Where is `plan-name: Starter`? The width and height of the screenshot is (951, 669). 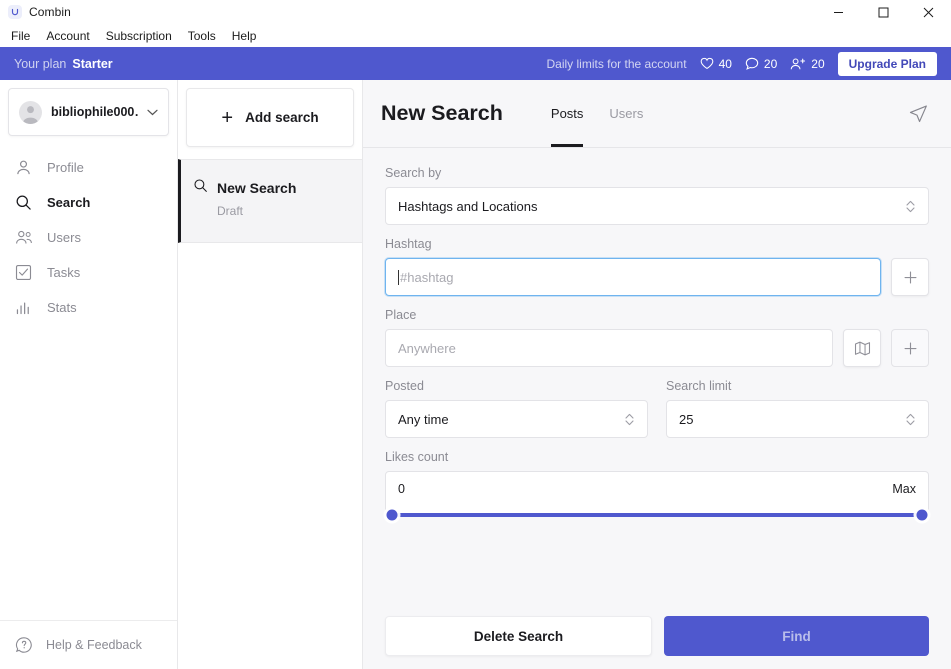 plan-name: Starter is located at coordinates (92, 63).